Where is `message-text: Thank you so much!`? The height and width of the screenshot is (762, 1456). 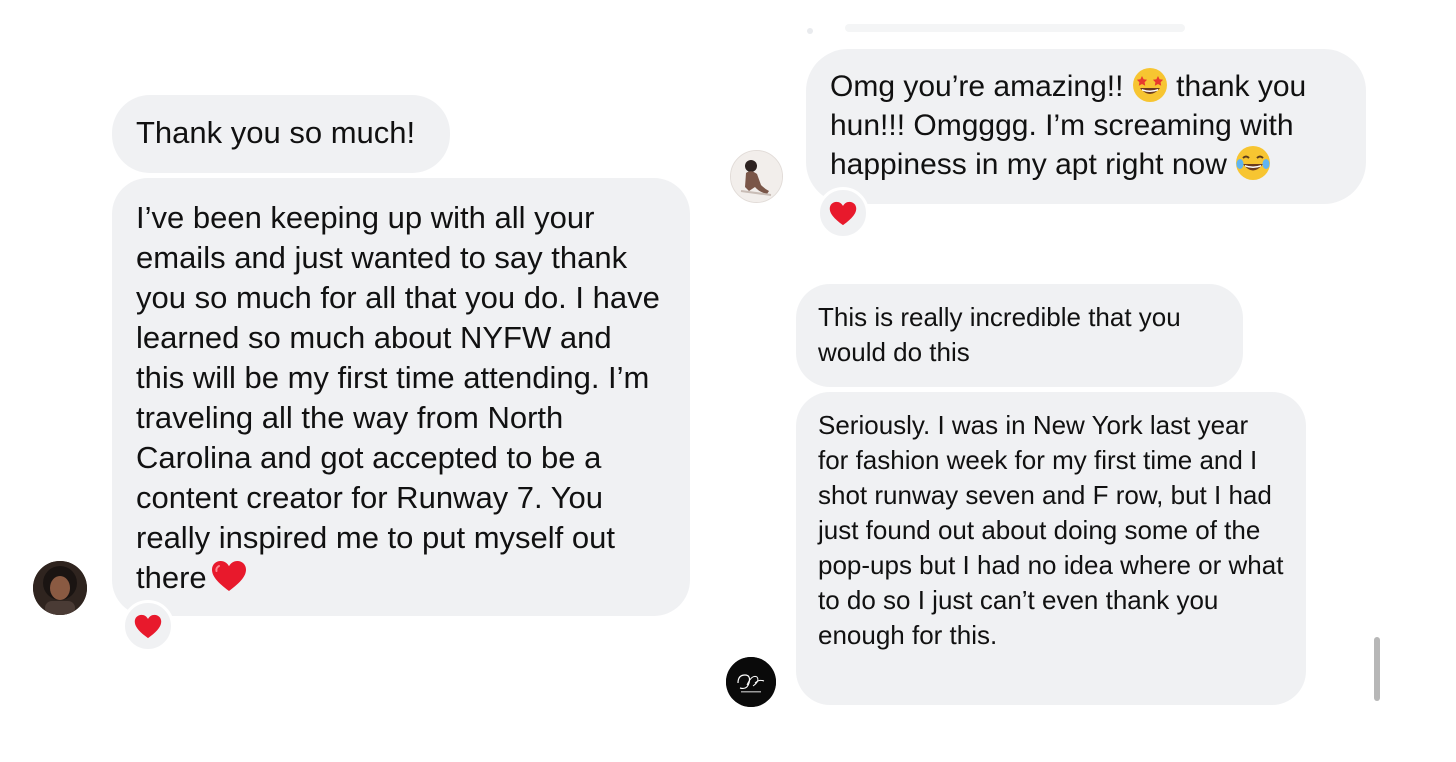 message-text: Thank you so much! is located at coordinates (276, 132).